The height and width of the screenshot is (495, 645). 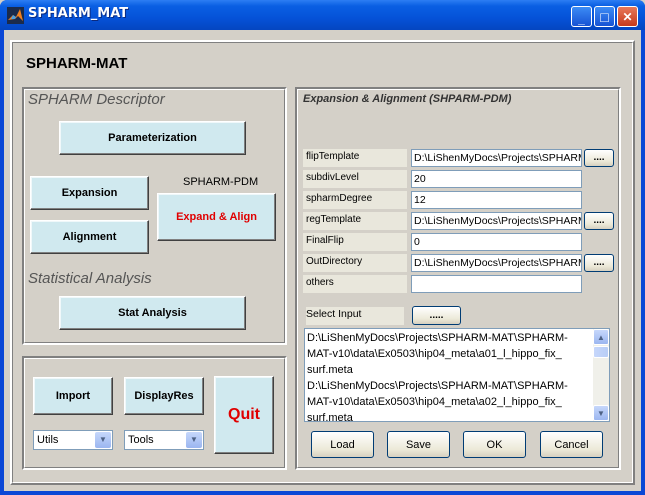 What do you see at coordinates (496, 200) in the screenshot?
I see `param-input-2: 12` at bounding box center [496, 200].